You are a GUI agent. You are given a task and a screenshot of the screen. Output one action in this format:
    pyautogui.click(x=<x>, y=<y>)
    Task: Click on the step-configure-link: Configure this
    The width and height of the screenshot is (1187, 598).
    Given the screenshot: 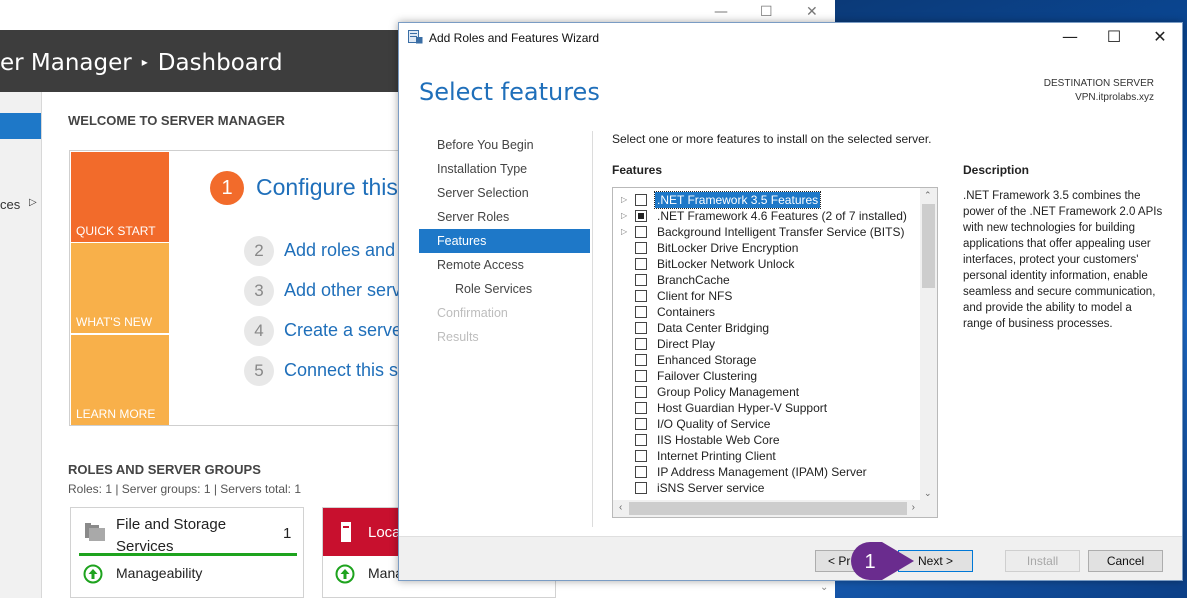 What is the action you would take?
    pyautogui.click(x=327, y=187)
    